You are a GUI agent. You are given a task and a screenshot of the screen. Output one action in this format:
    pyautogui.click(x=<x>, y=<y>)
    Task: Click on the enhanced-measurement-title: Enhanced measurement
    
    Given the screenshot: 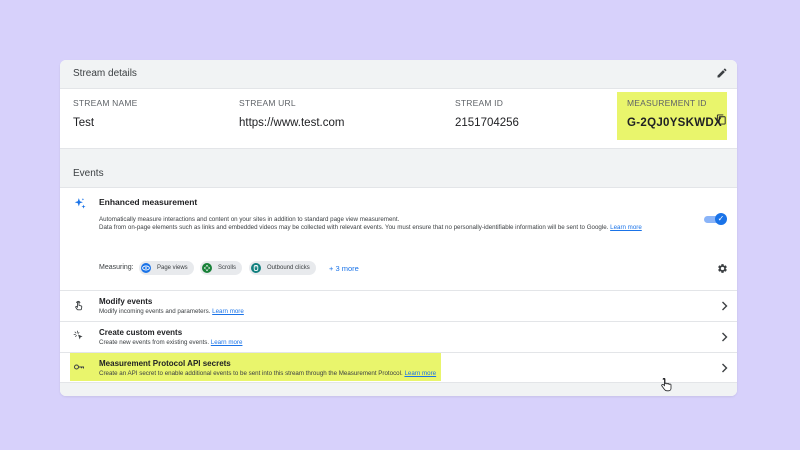 What is the action you would take?
    pyautogui.click(x=148, y=202)
    